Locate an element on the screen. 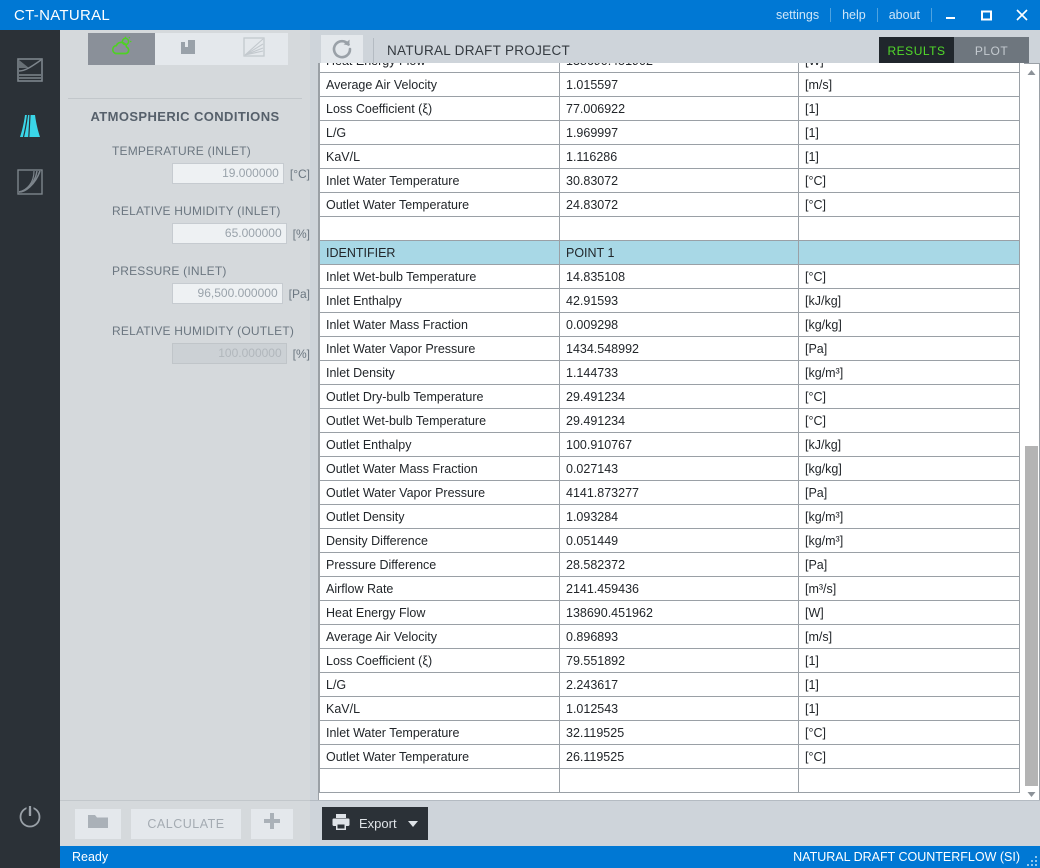  scroll-up-button is located at coordinates (1031, 72).